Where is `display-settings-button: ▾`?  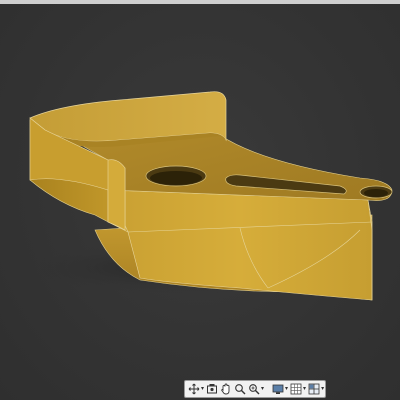 display-settings-button: ▾ is located at coordinates (280, 389).